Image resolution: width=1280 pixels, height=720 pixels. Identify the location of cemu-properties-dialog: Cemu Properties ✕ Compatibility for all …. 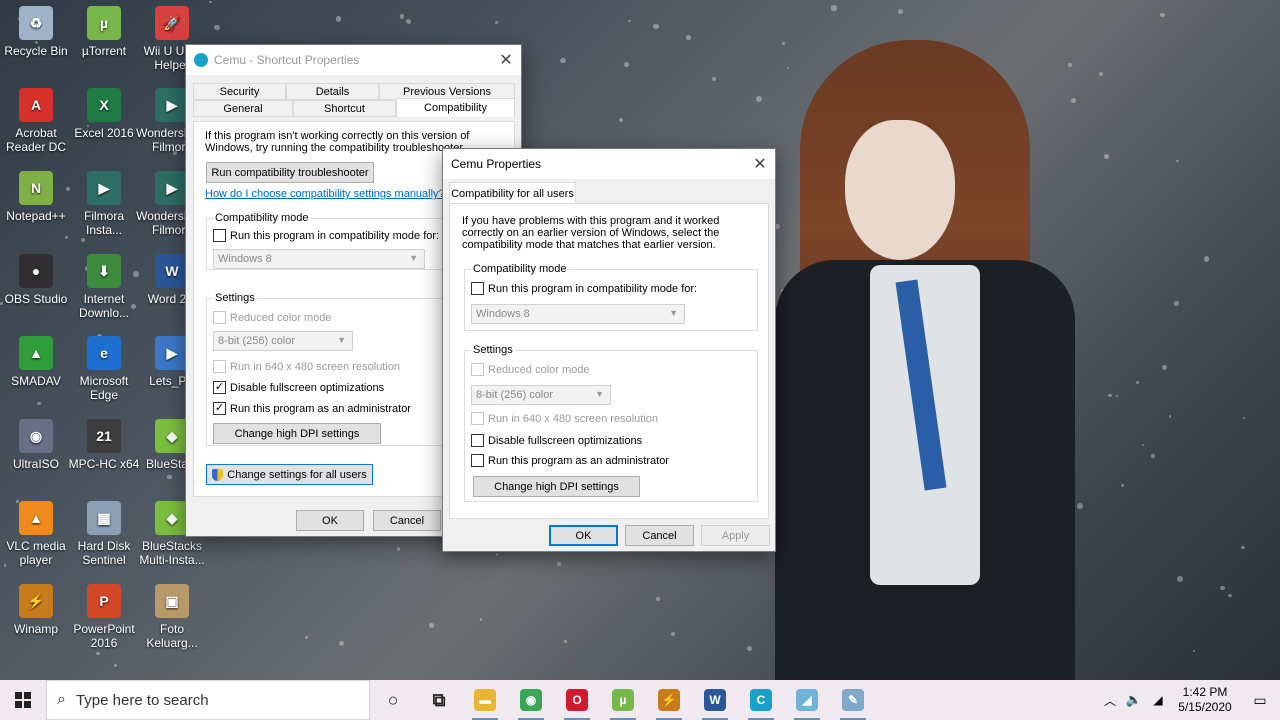
(609, 350).